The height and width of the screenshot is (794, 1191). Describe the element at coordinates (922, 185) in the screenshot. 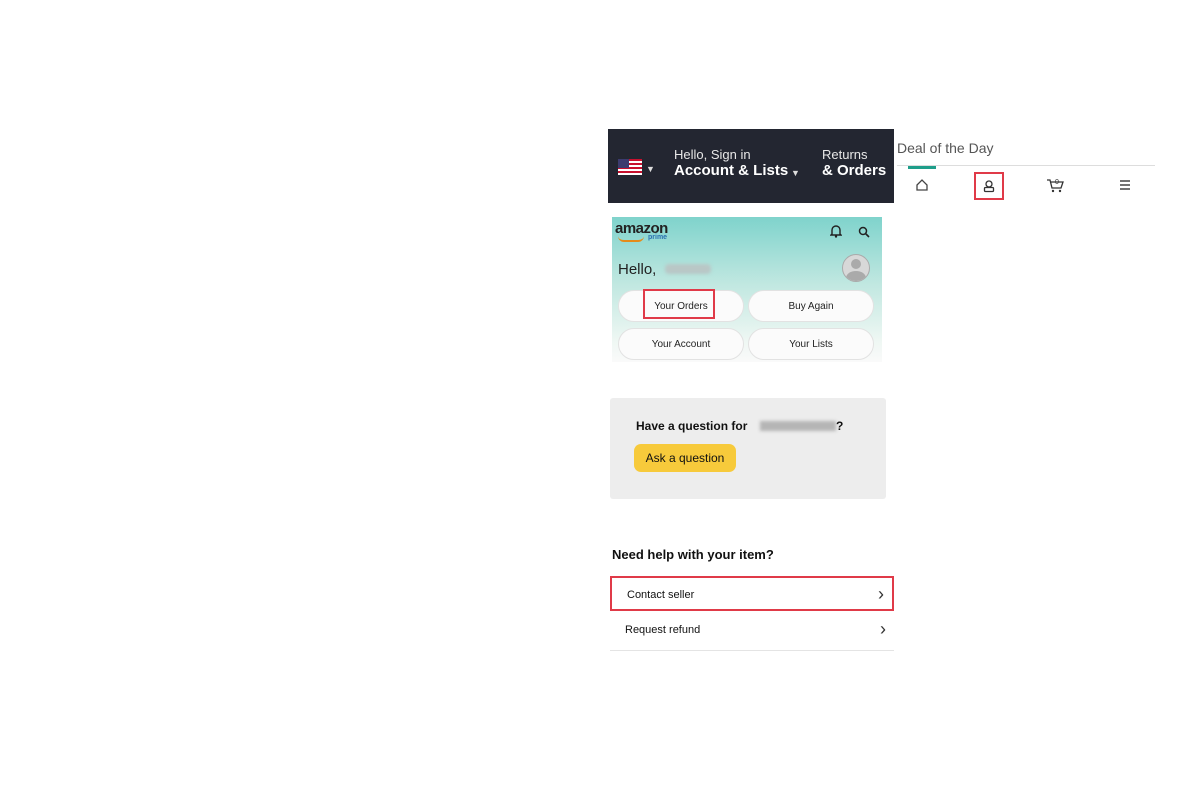

I see `home-icon` at that location.